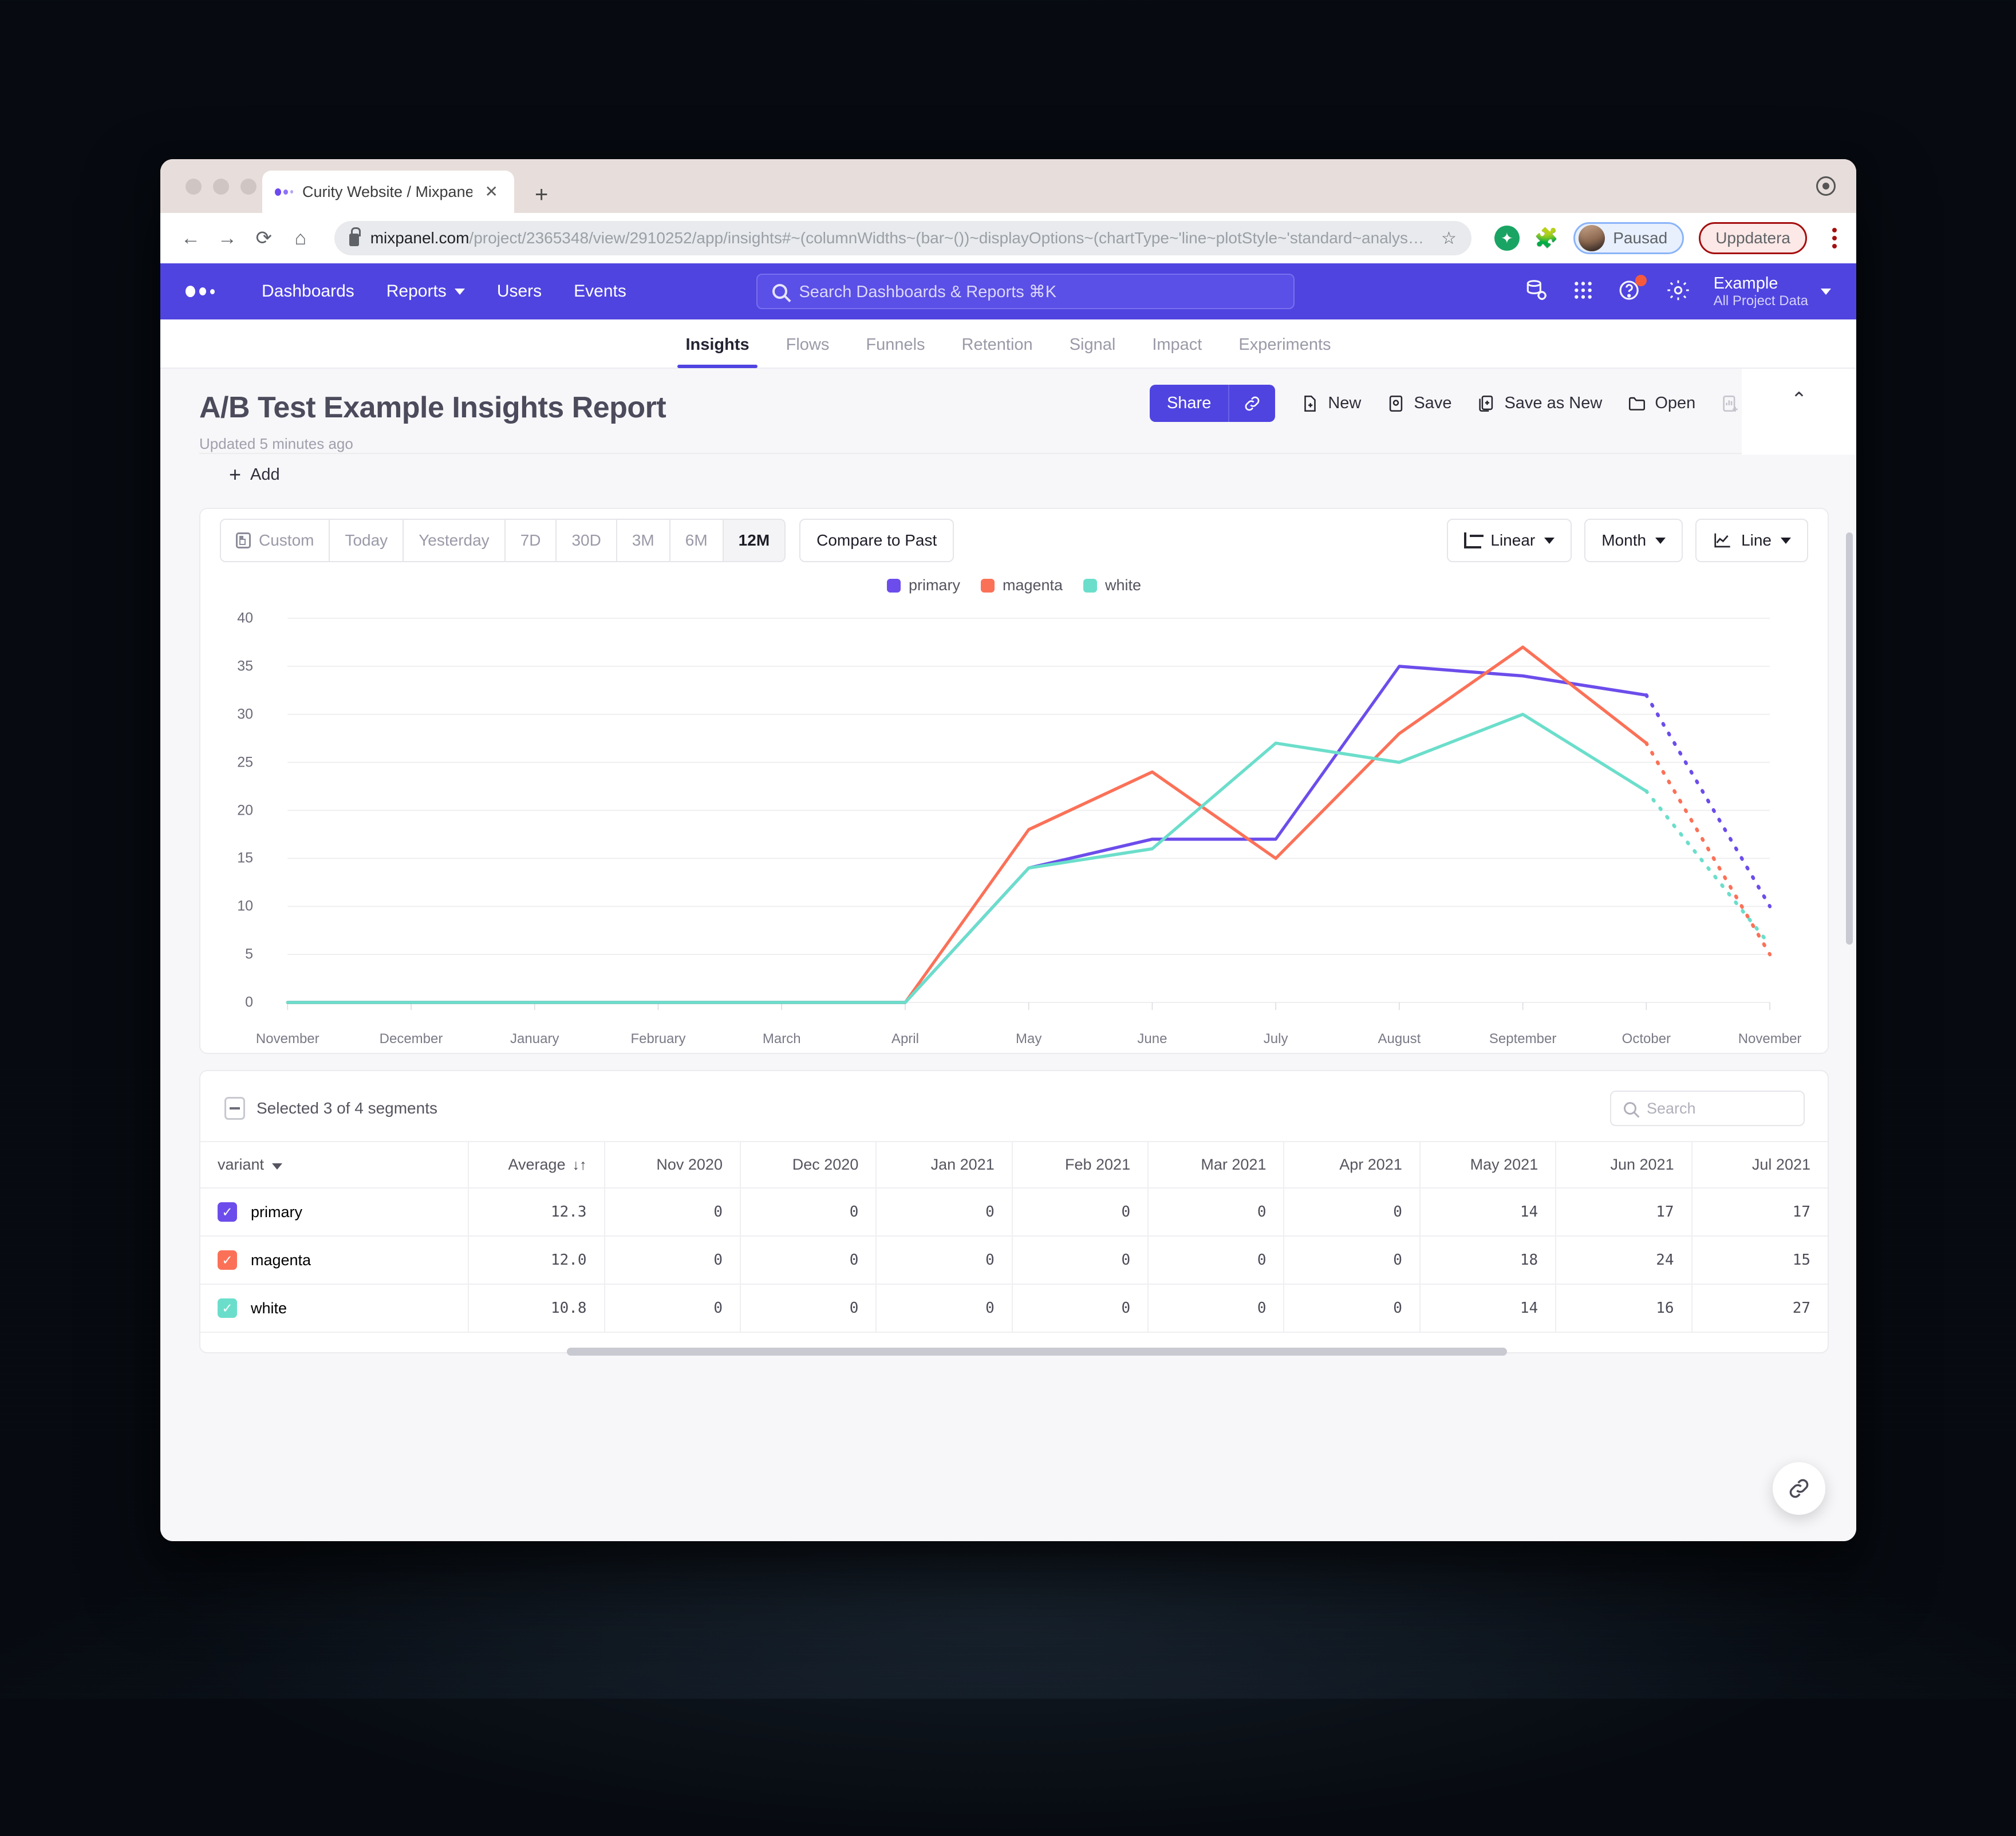 The width and height of the screenshot is (2016, 1836). What do you see at coordinates (1772, 291) in the screenshot?
I see `project-selector: Example All Project Data` at bounding box center [1772, 291].